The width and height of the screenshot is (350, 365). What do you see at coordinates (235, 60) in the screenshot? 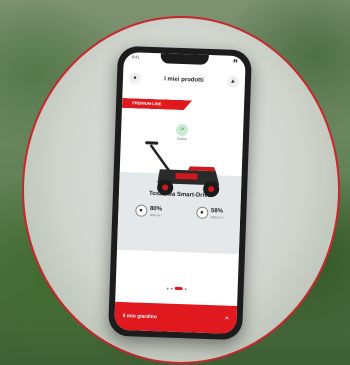
I see `status-indicators: ▮▮` at bounding box center [235, 60].